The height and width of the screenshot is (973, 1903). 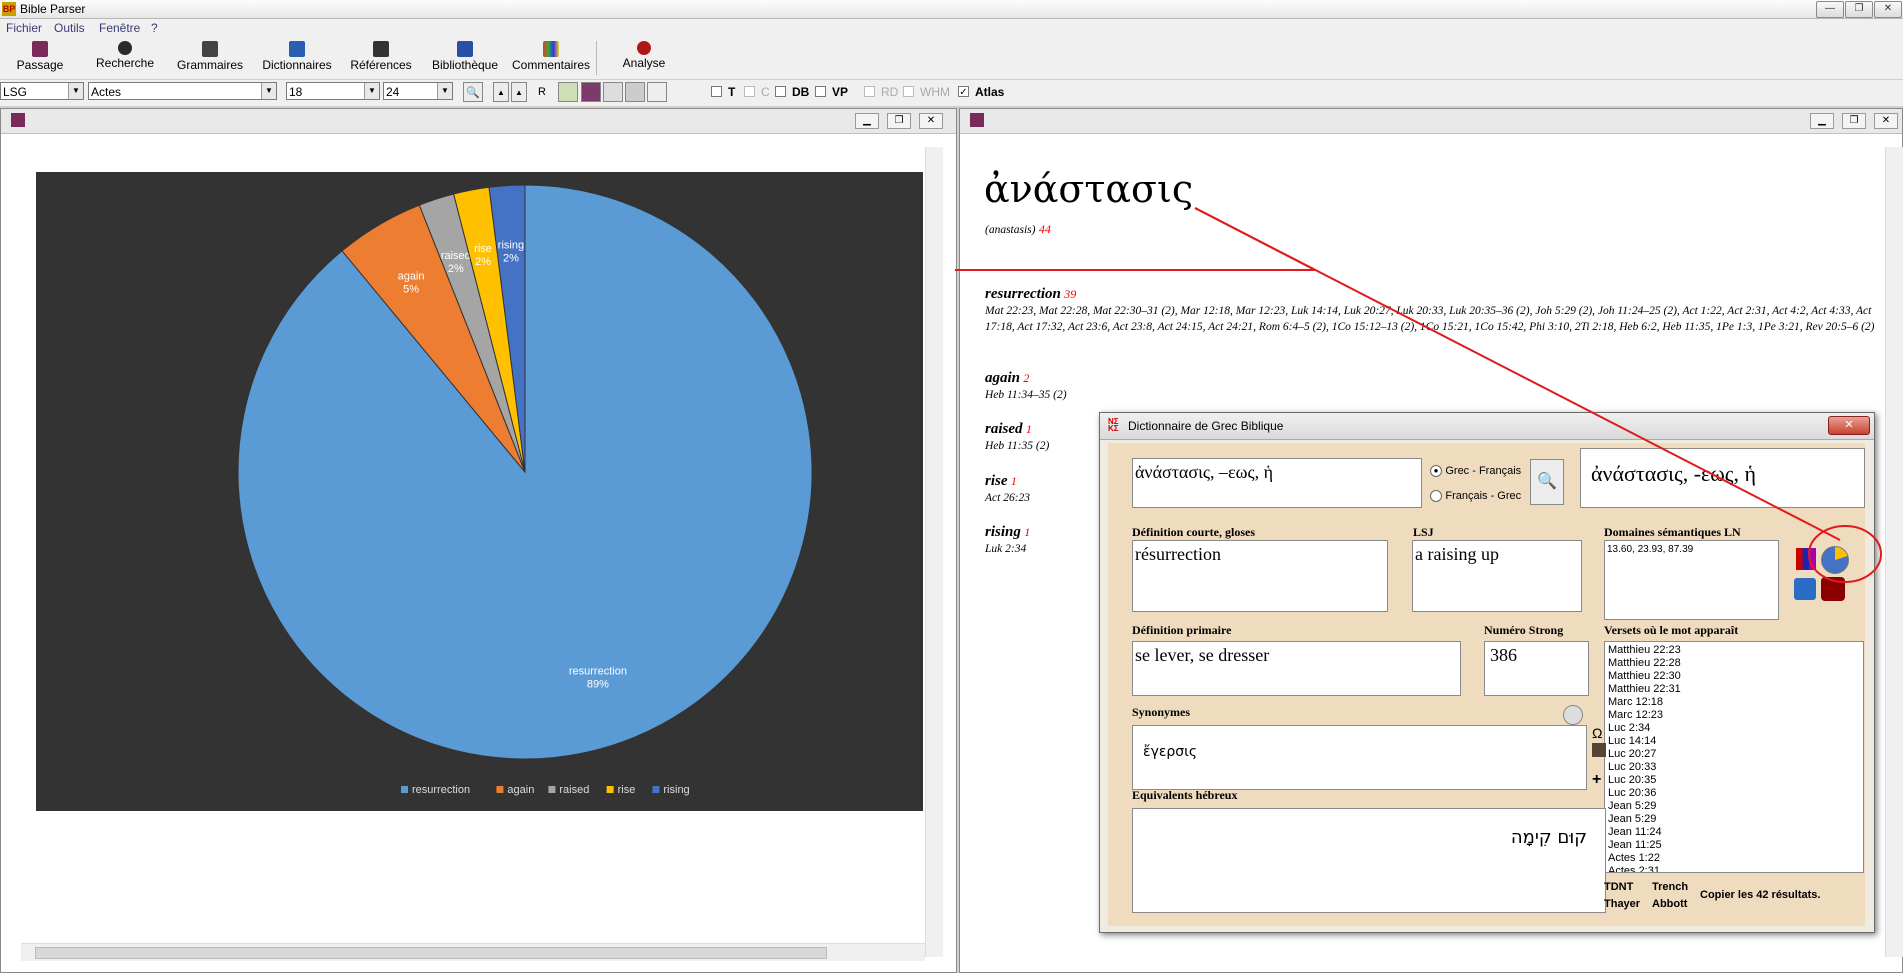 What do you see at coordinates (613, 92) in the screenshot?
I see `network-tool-icon` at bounding box center [613, 92].